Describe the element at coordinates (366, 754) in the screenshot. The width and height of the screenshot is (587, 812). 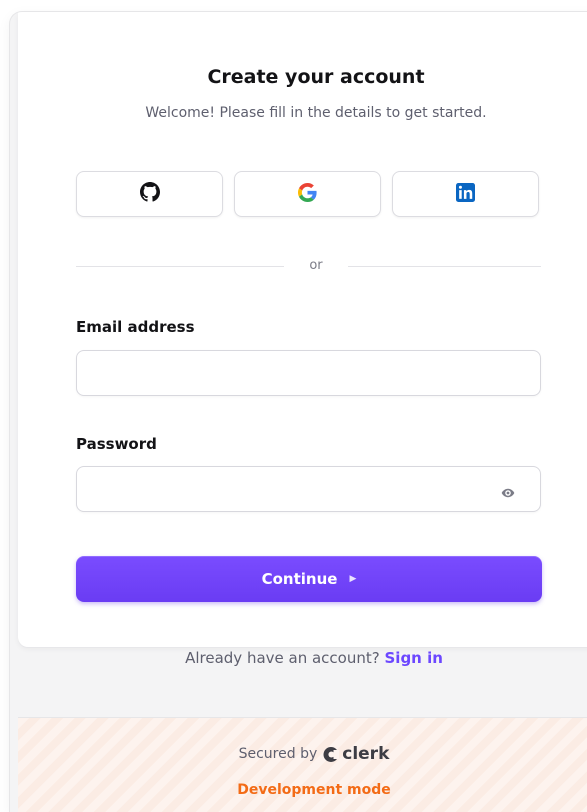
I see `clerk-brand: clerk` at that location.